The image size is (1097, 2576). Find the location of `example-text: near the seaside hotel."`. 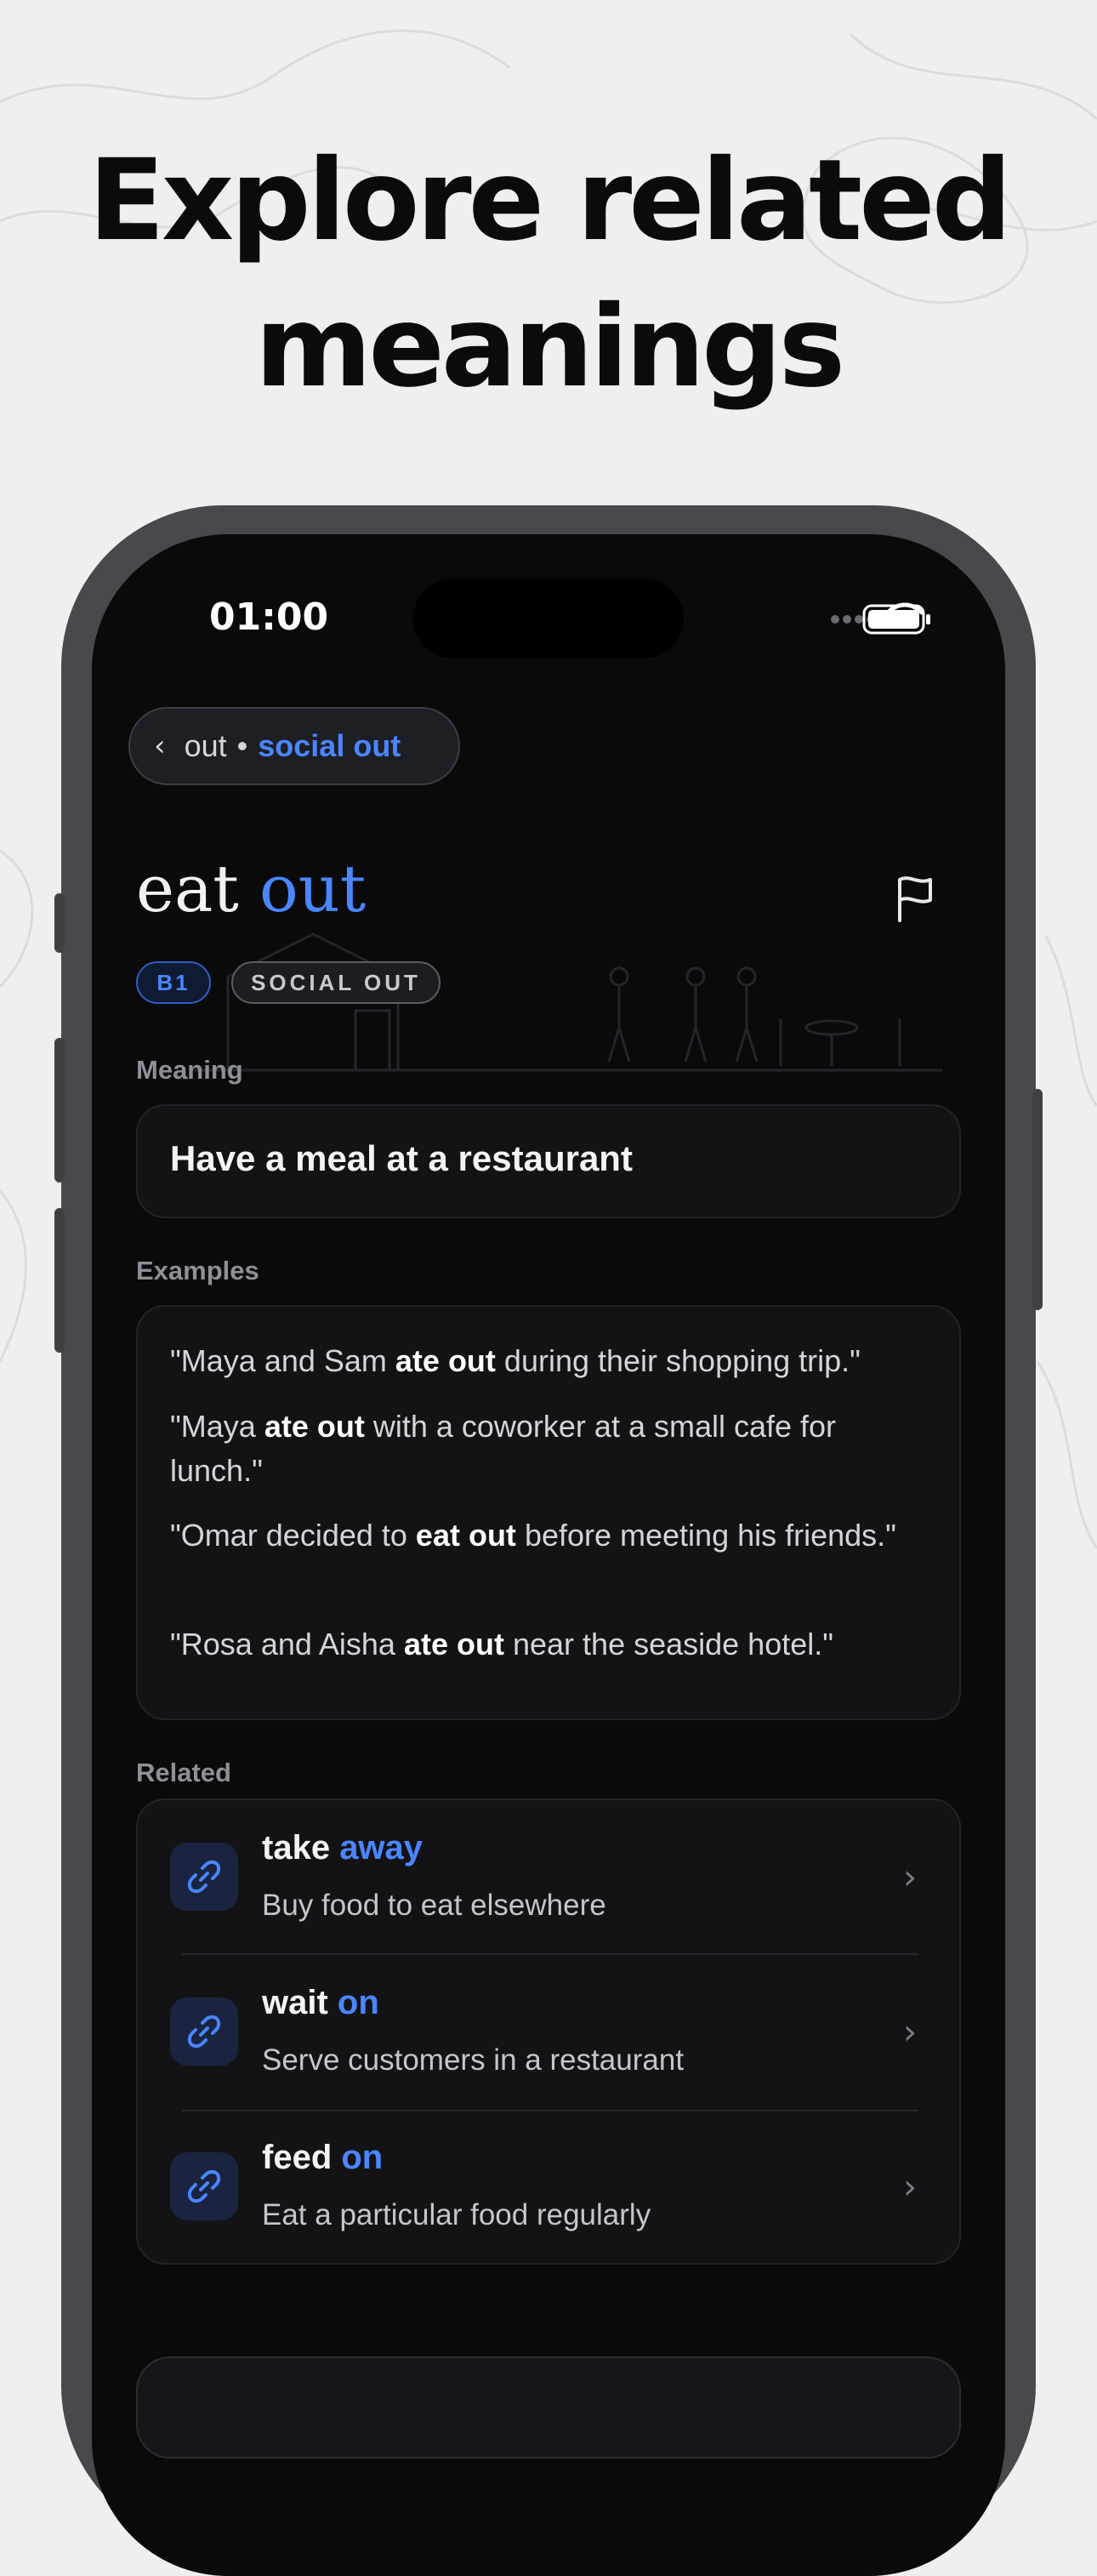

example-text: near the seaside hotel." is located at coordinates (669, 1644).